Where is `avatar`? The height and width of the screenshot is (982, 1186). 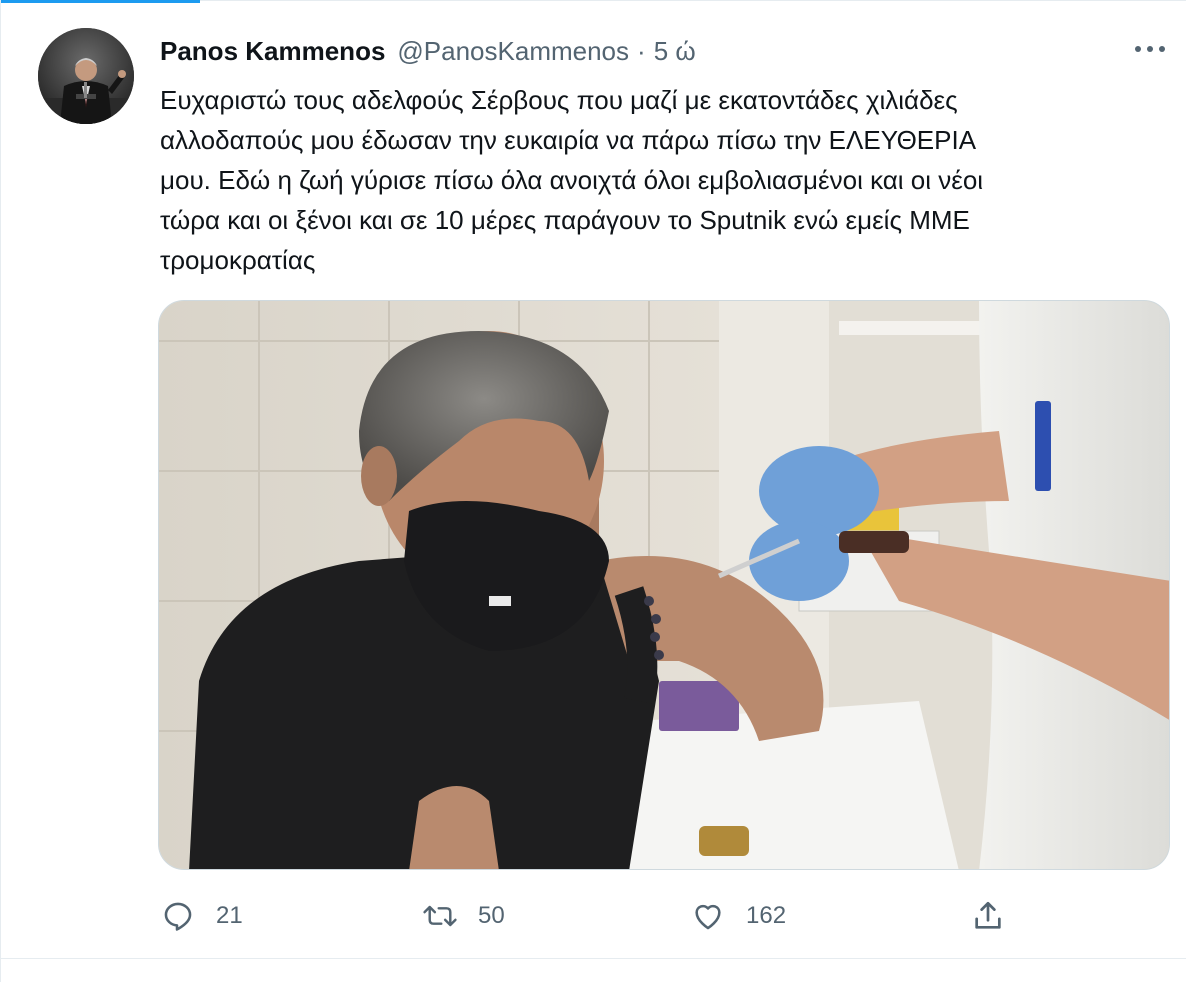 avatar is located at coordinates (86, 76).